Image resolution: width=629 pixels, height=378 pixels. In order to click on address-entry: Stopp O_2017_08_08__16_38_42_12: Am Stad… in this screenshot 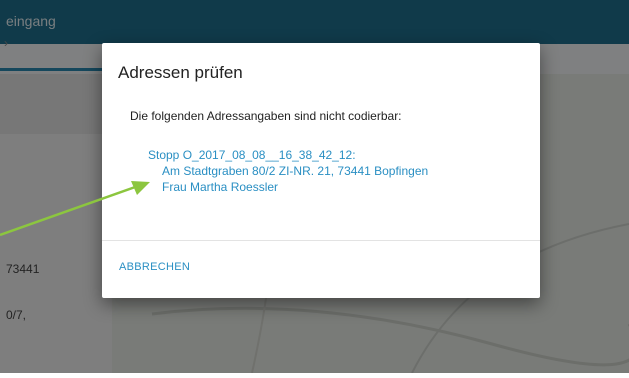, I will do `click(288, 171)`.